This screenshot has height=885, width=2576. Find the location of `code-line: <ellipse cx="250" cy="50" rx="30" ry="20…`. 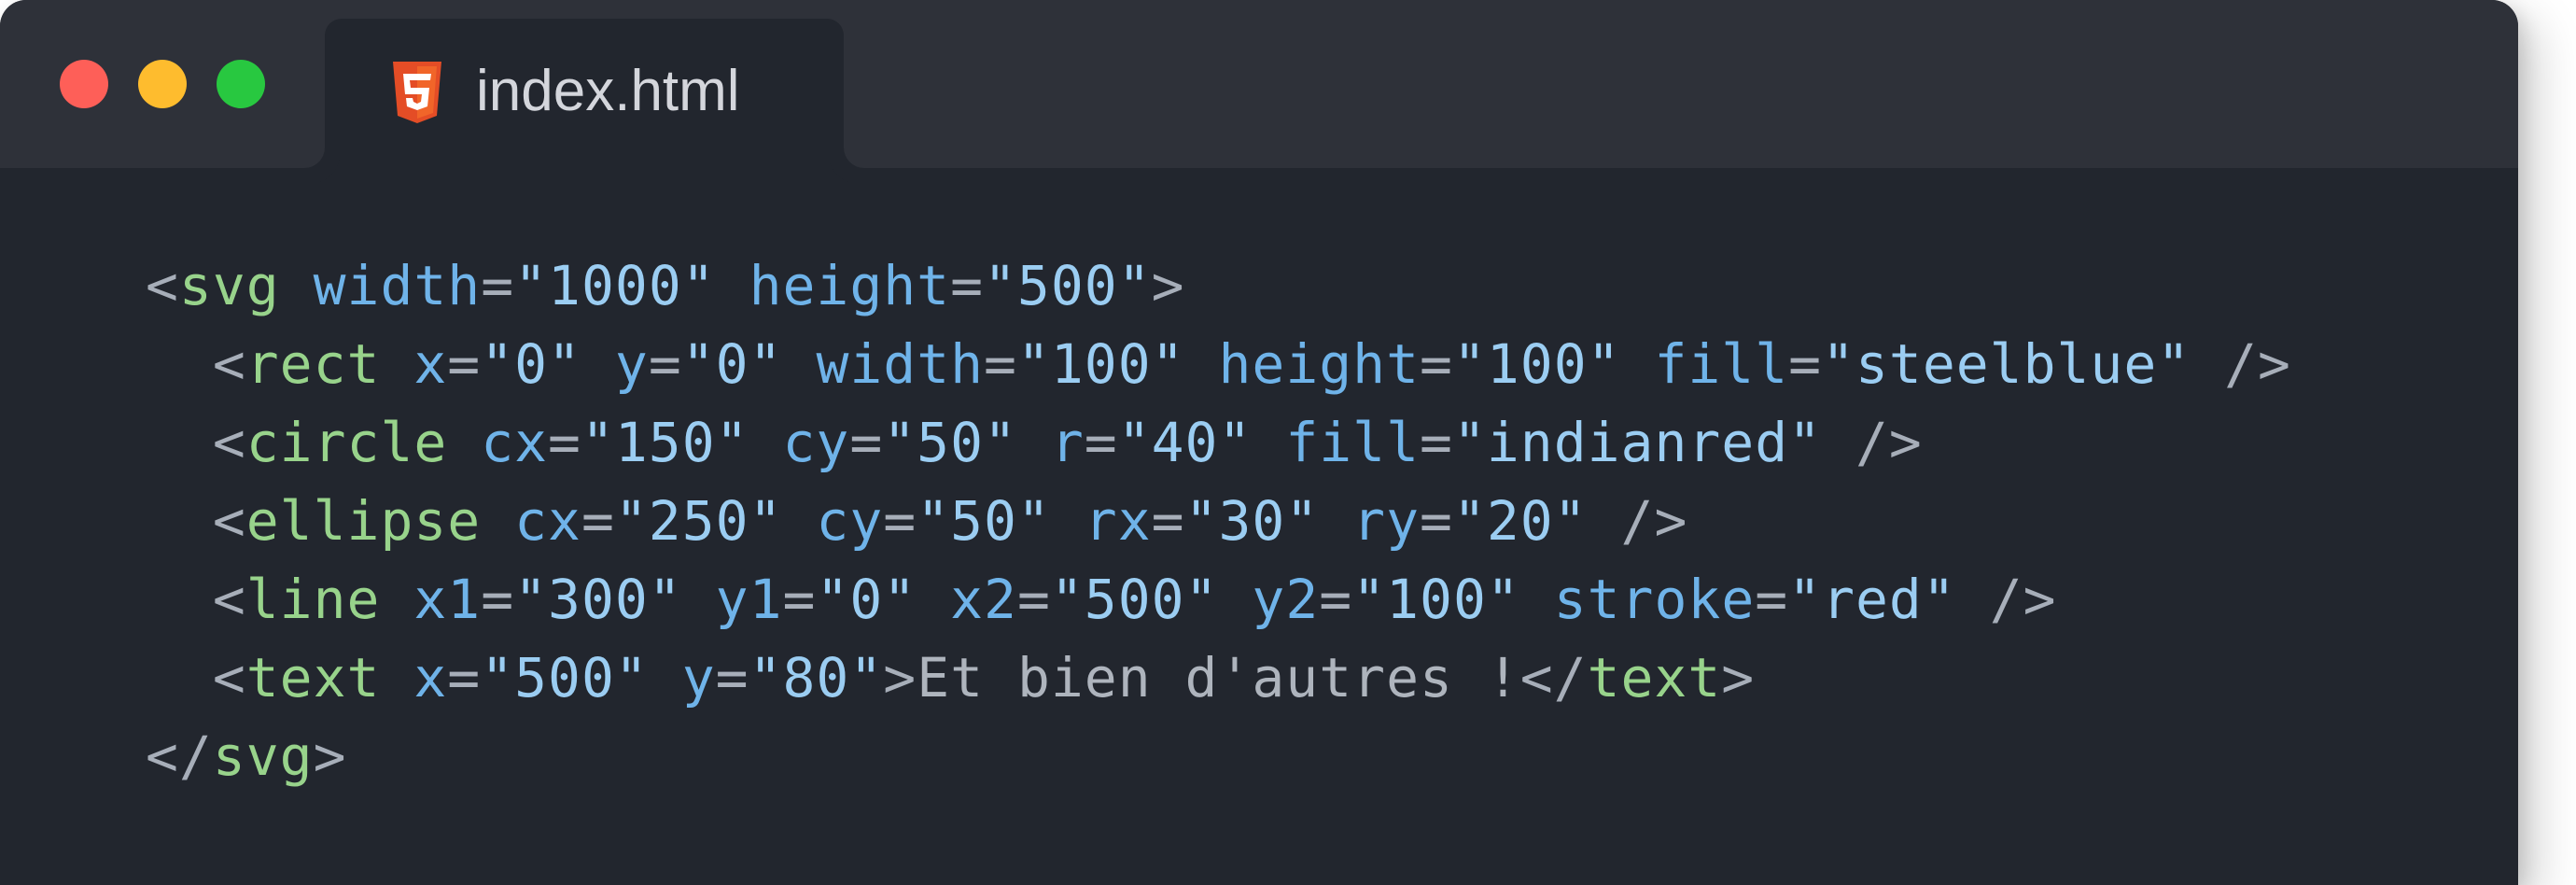

code-line: <ellipse cx="250" cy="50" rx="30" ry="20… is located at coordinates (1218, 521).